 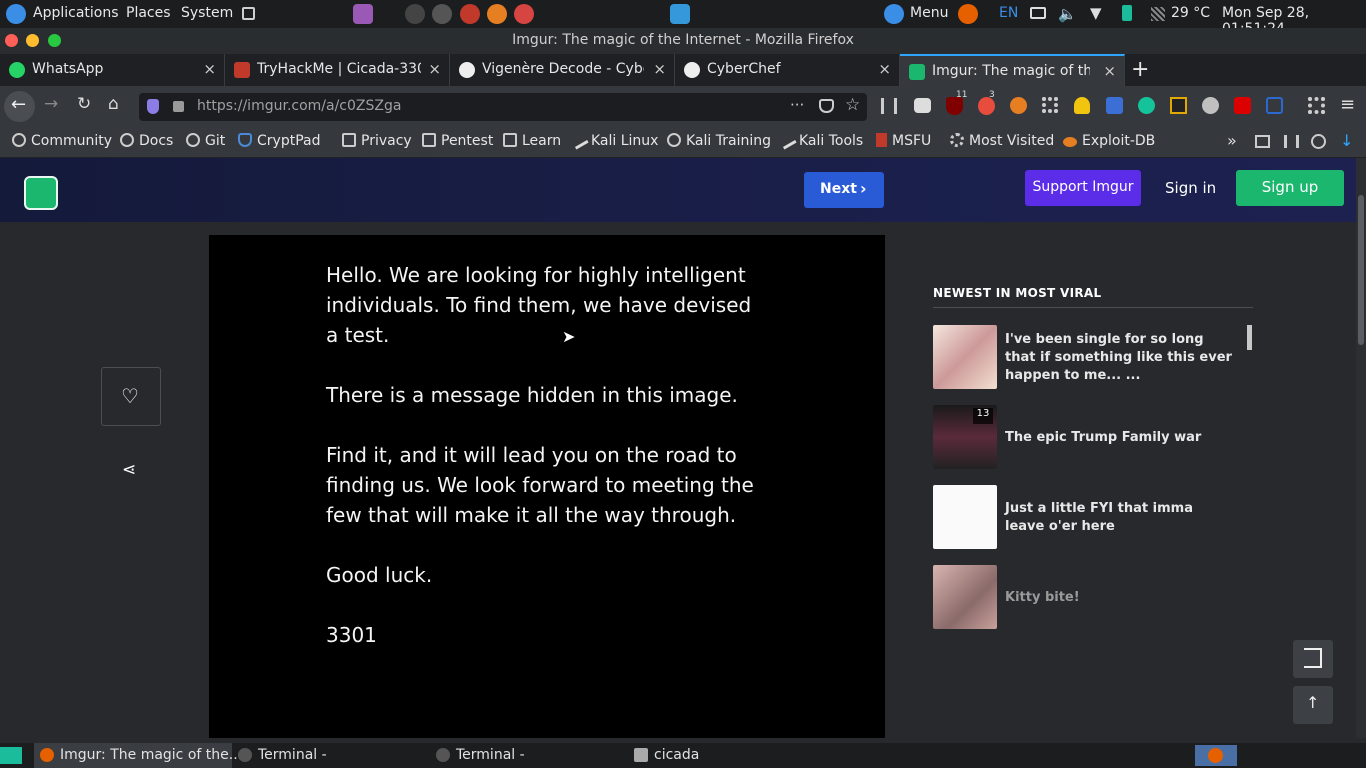 I want to click on notion-icon, so click(x=1274, y=105).